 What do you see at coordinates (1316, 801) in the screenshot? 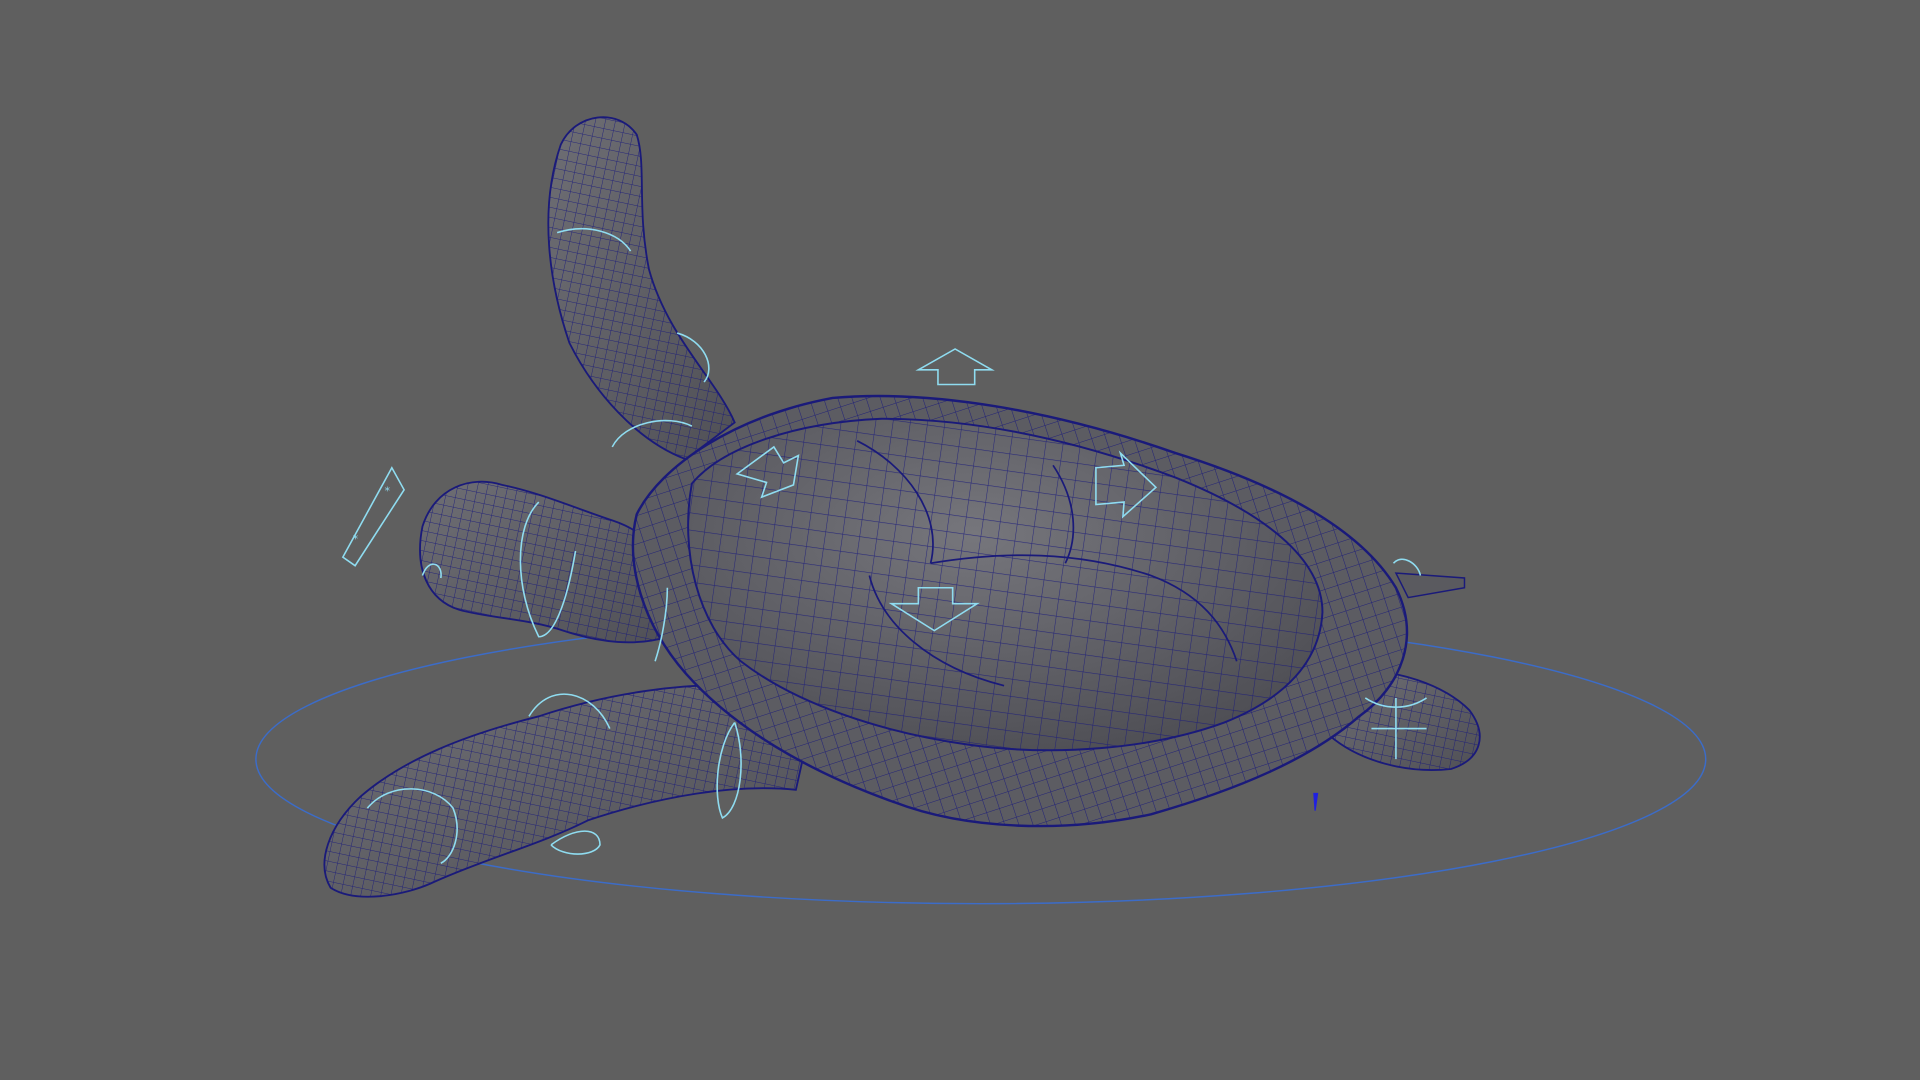
I see `selection-marker-icon` at bounding box center [1316, 801].